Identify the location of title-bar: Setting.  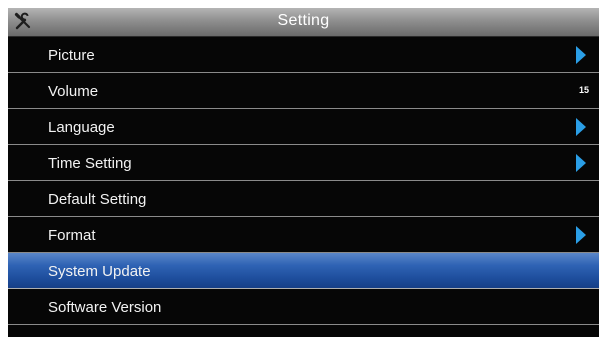
(303, 22).